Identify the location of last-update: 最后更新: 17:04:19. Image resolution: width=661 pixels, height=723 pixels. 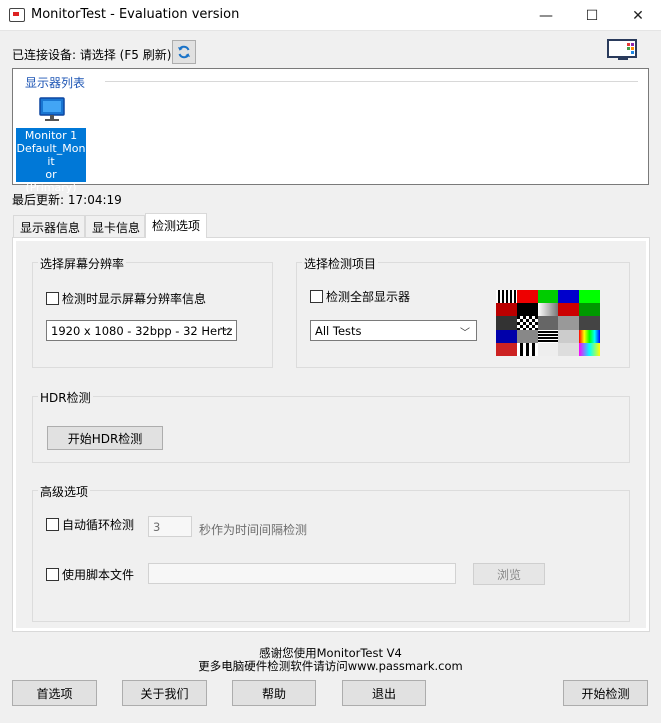
(67, 199).